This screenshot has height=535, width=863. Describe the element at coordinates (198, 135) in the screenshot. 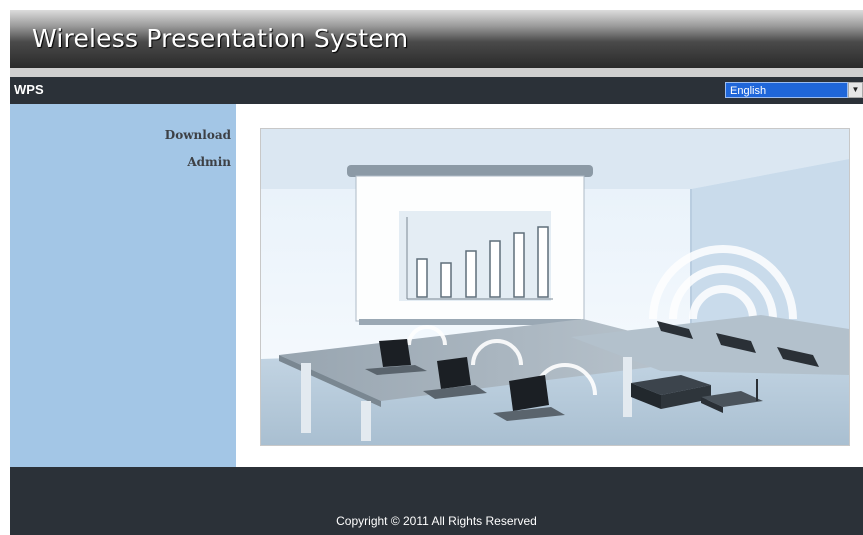

I see `sidebar-item-download: Download` at that location.